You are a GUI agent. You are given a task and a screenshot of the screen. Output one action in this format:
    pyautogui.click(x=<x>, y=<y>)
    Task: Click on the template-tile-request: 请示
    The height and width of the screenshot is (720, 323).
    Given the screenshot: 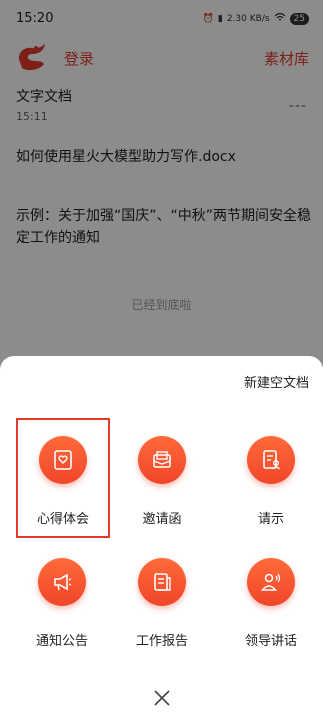 What is the action you would take?
    pyautogui.click(x=271, y=478)
    